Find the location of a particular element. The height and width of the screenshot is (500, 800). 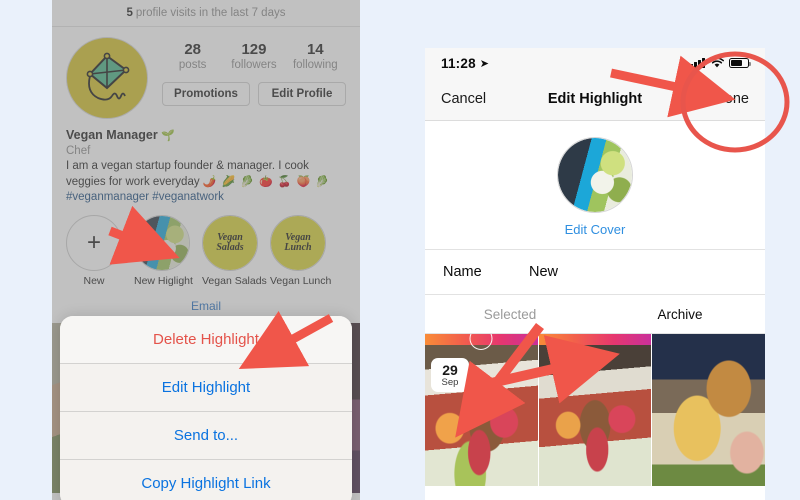

name-field-label: Name is located at coordinates (462, 272).